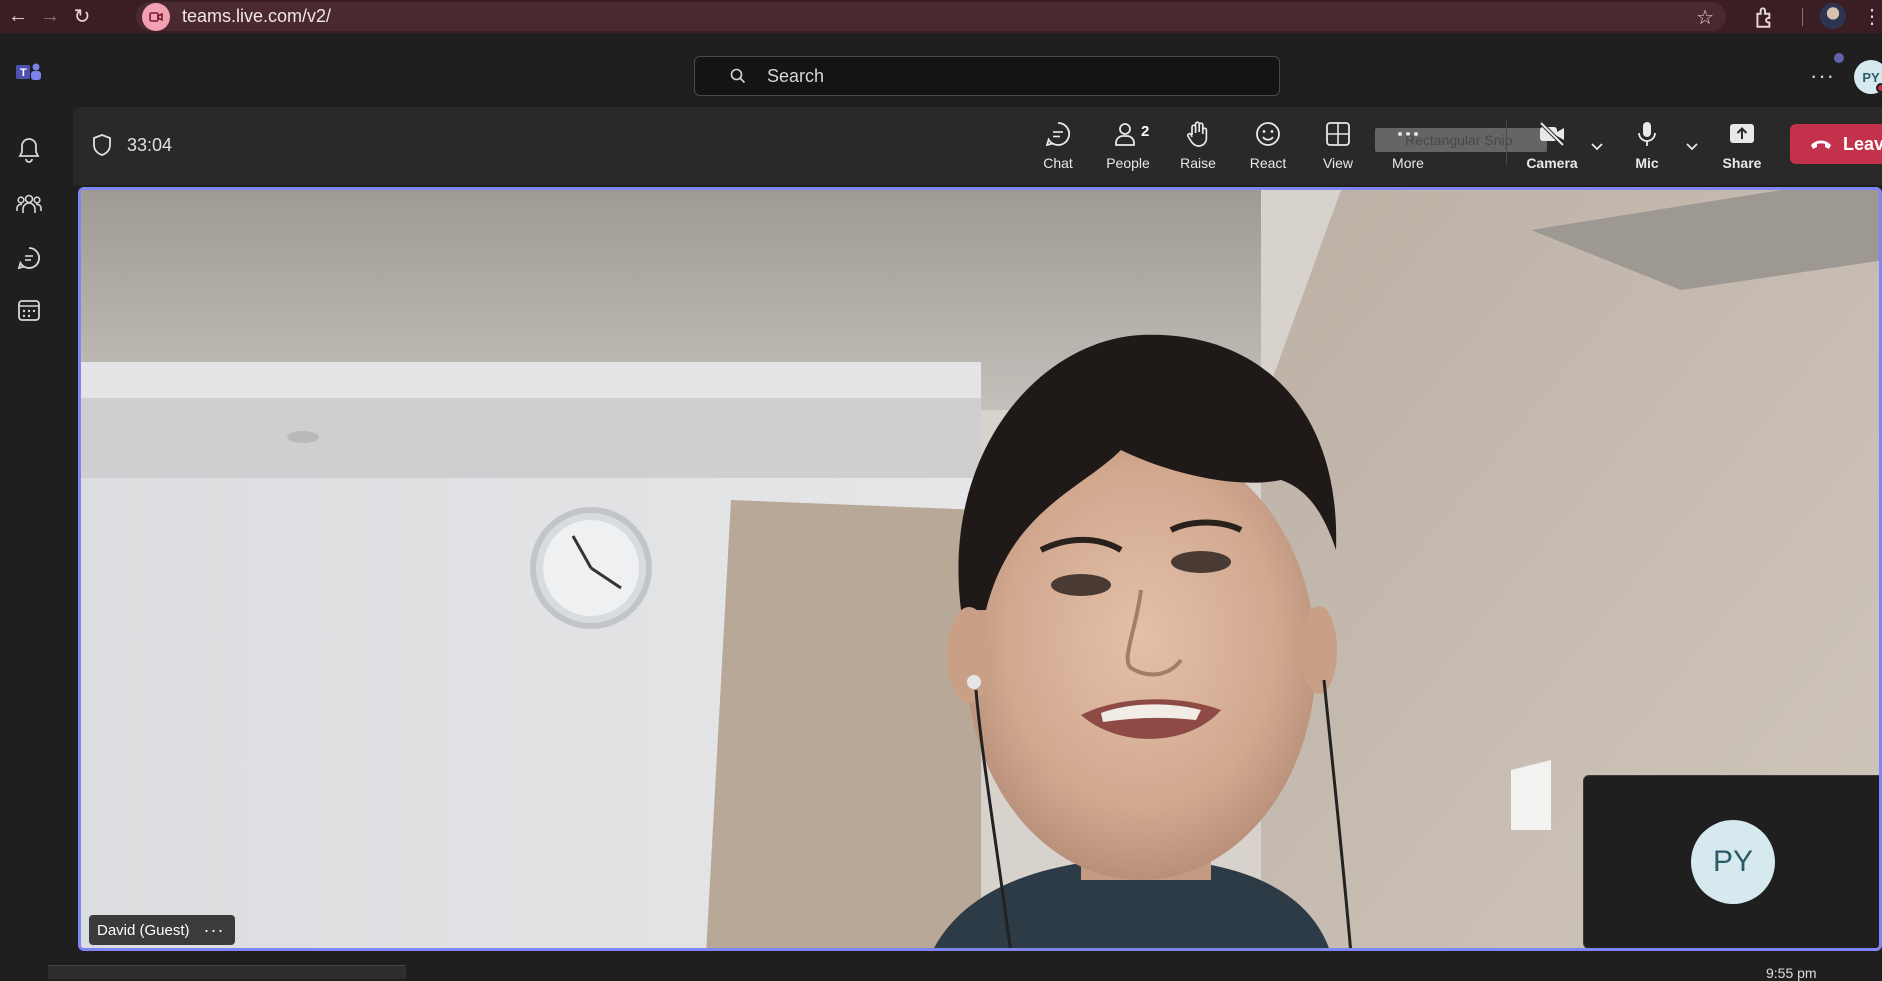  Describe the element at coordinates (1647, 148) in the screenshot. I see `mic-button: Mic` at that location.